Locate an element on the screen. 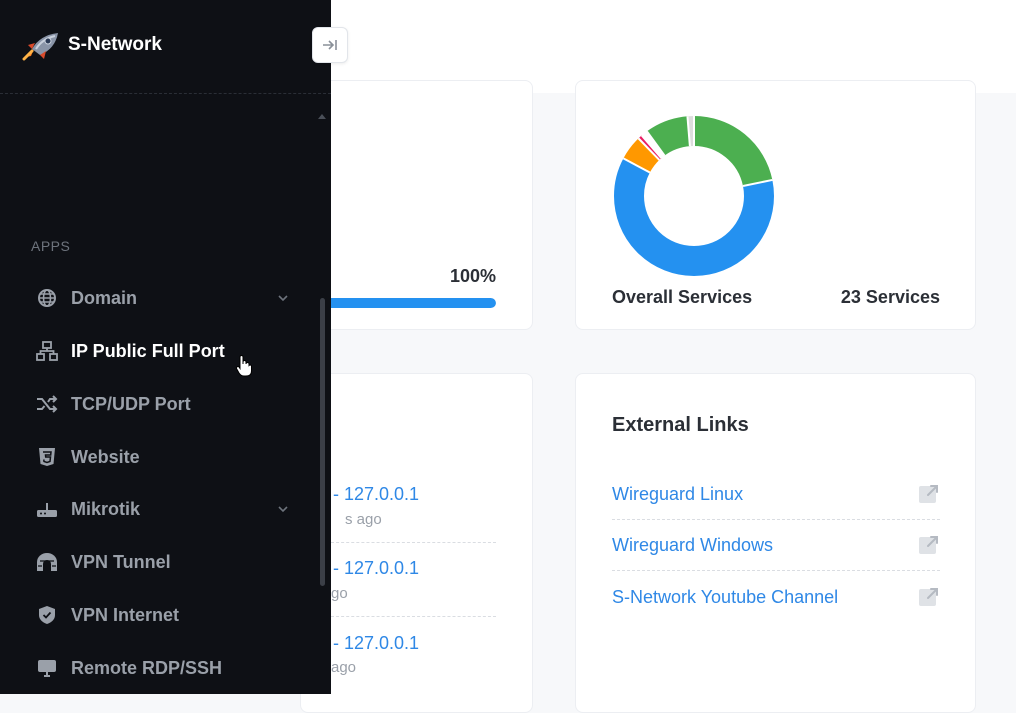  sidebar-item-website: Website is located at coordinates (159, 457).